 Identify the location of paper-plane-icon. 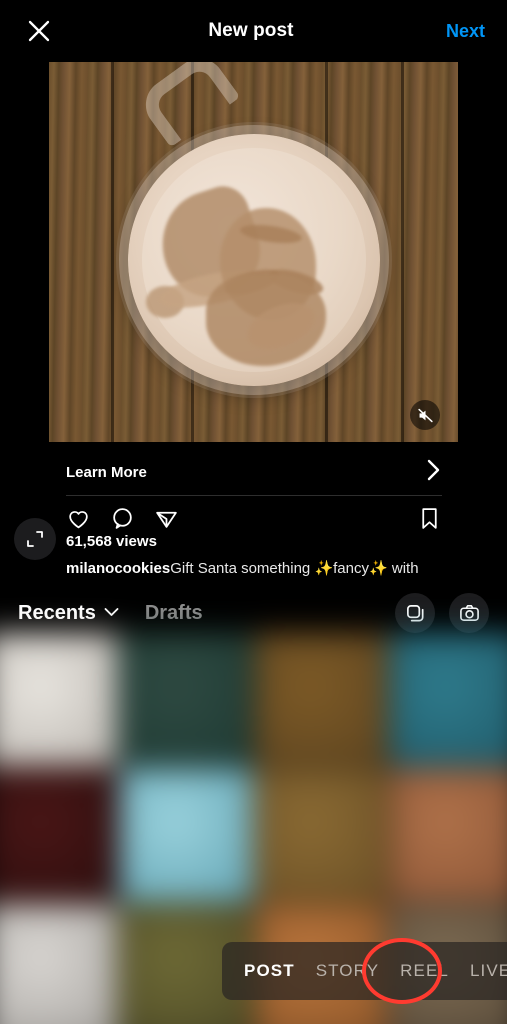
(166, 518).